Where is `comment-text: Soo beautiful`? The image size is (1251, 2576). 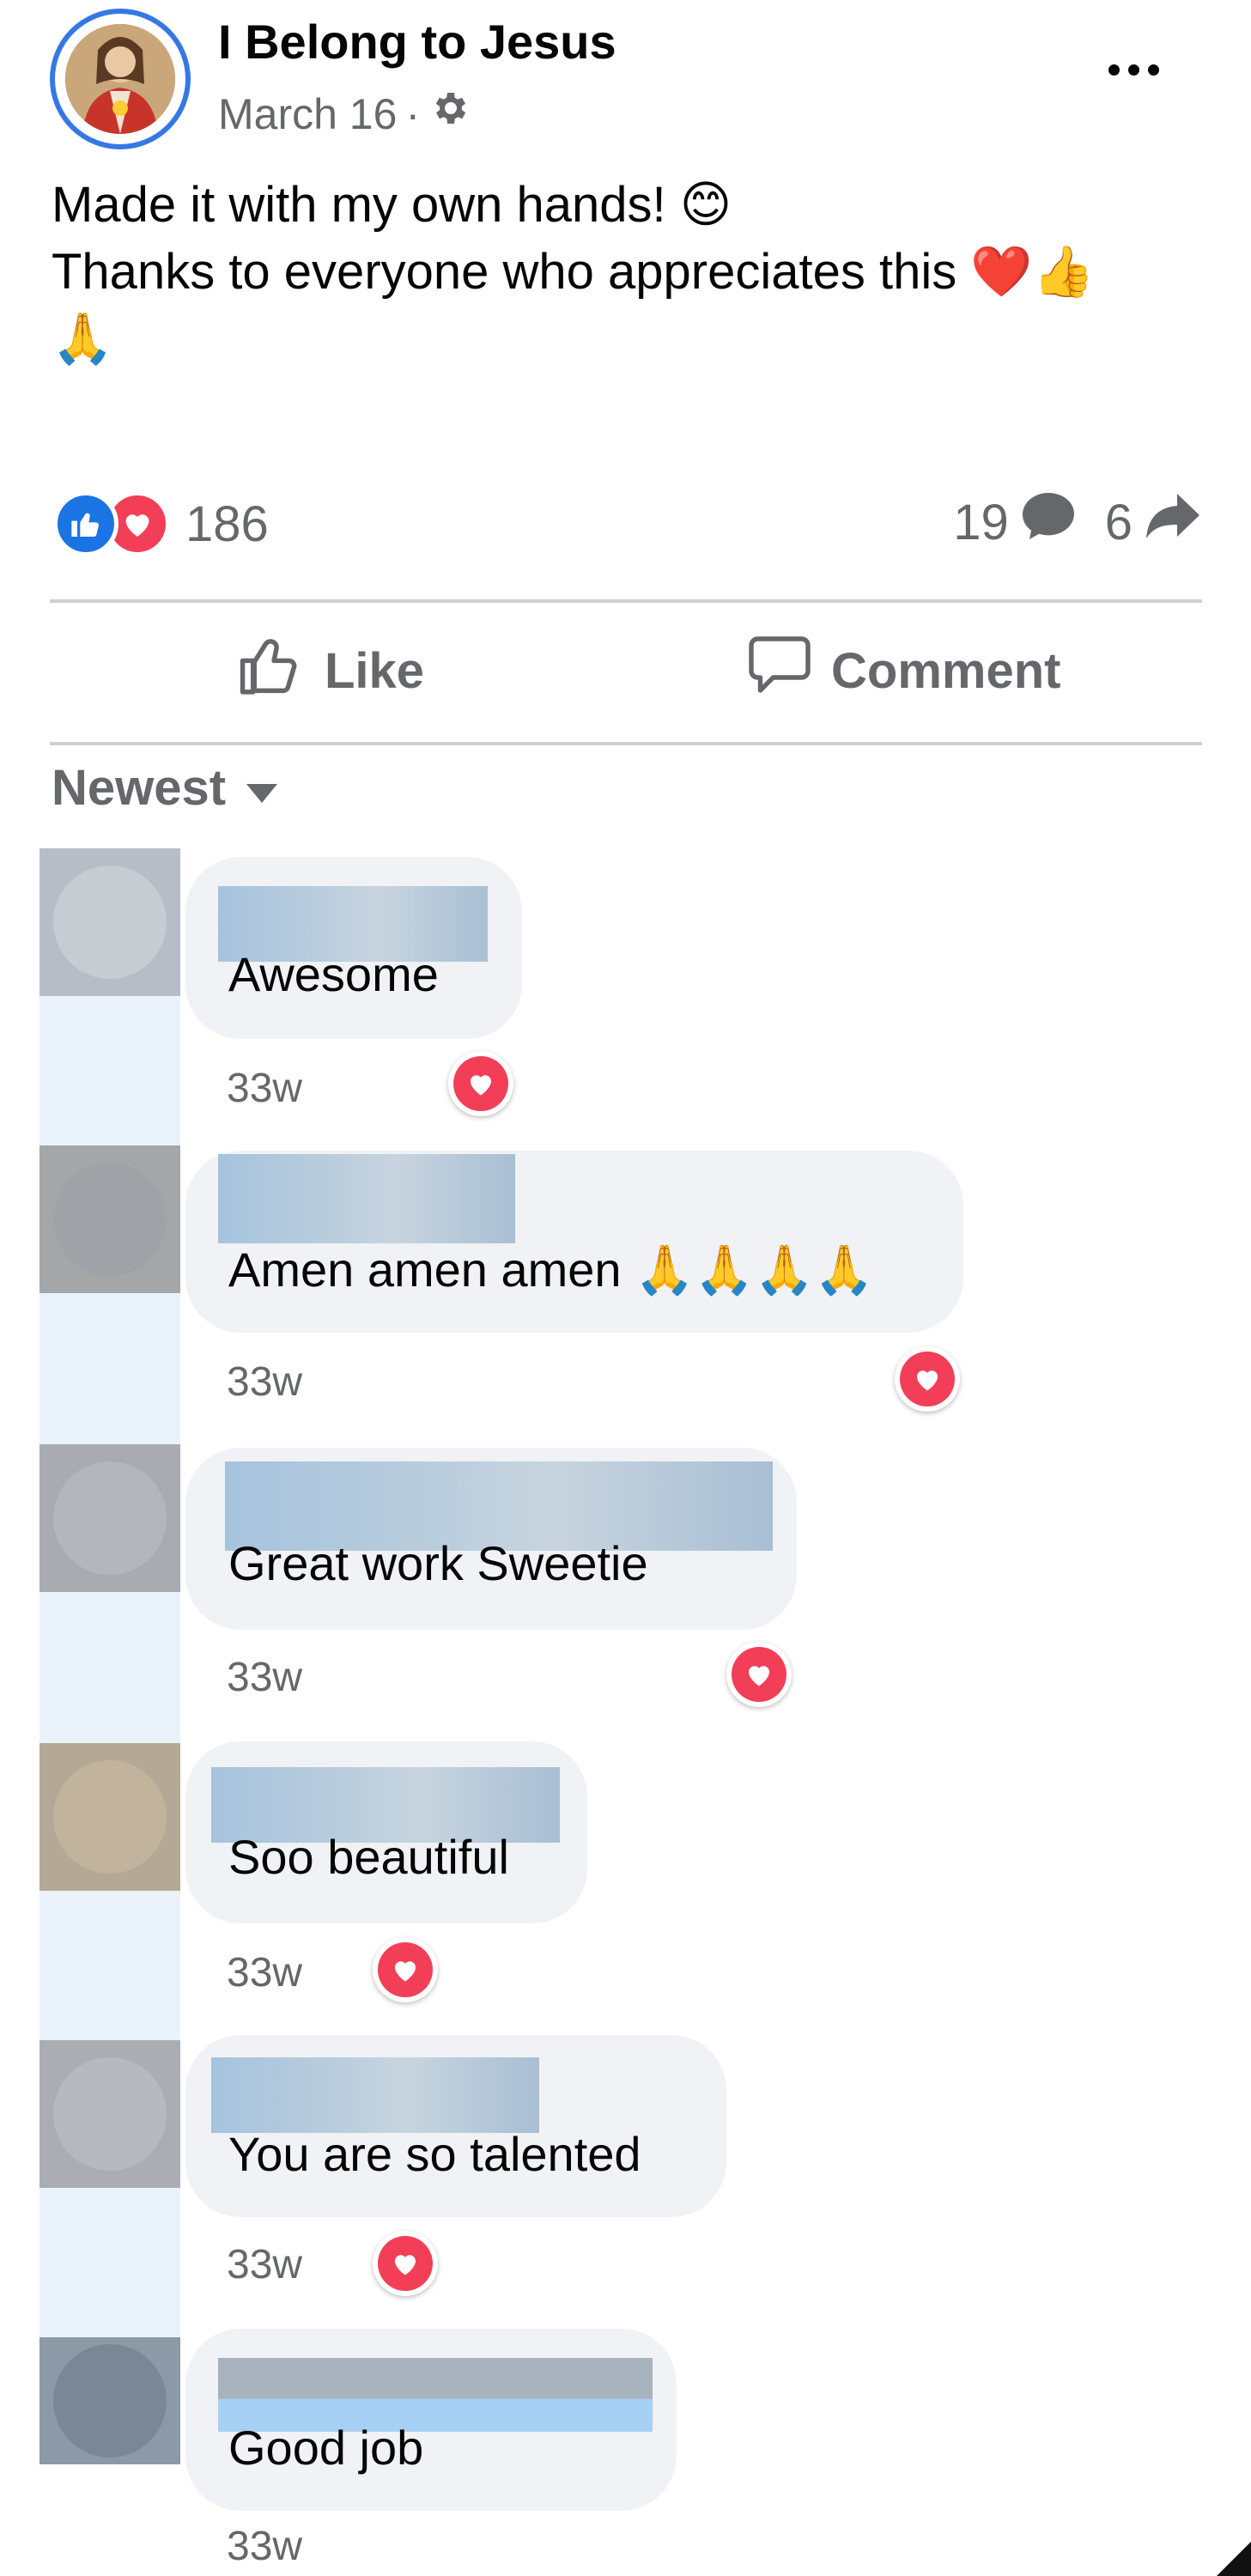
comment-text: Soo beautiful is located at coordinates (369, 1857).